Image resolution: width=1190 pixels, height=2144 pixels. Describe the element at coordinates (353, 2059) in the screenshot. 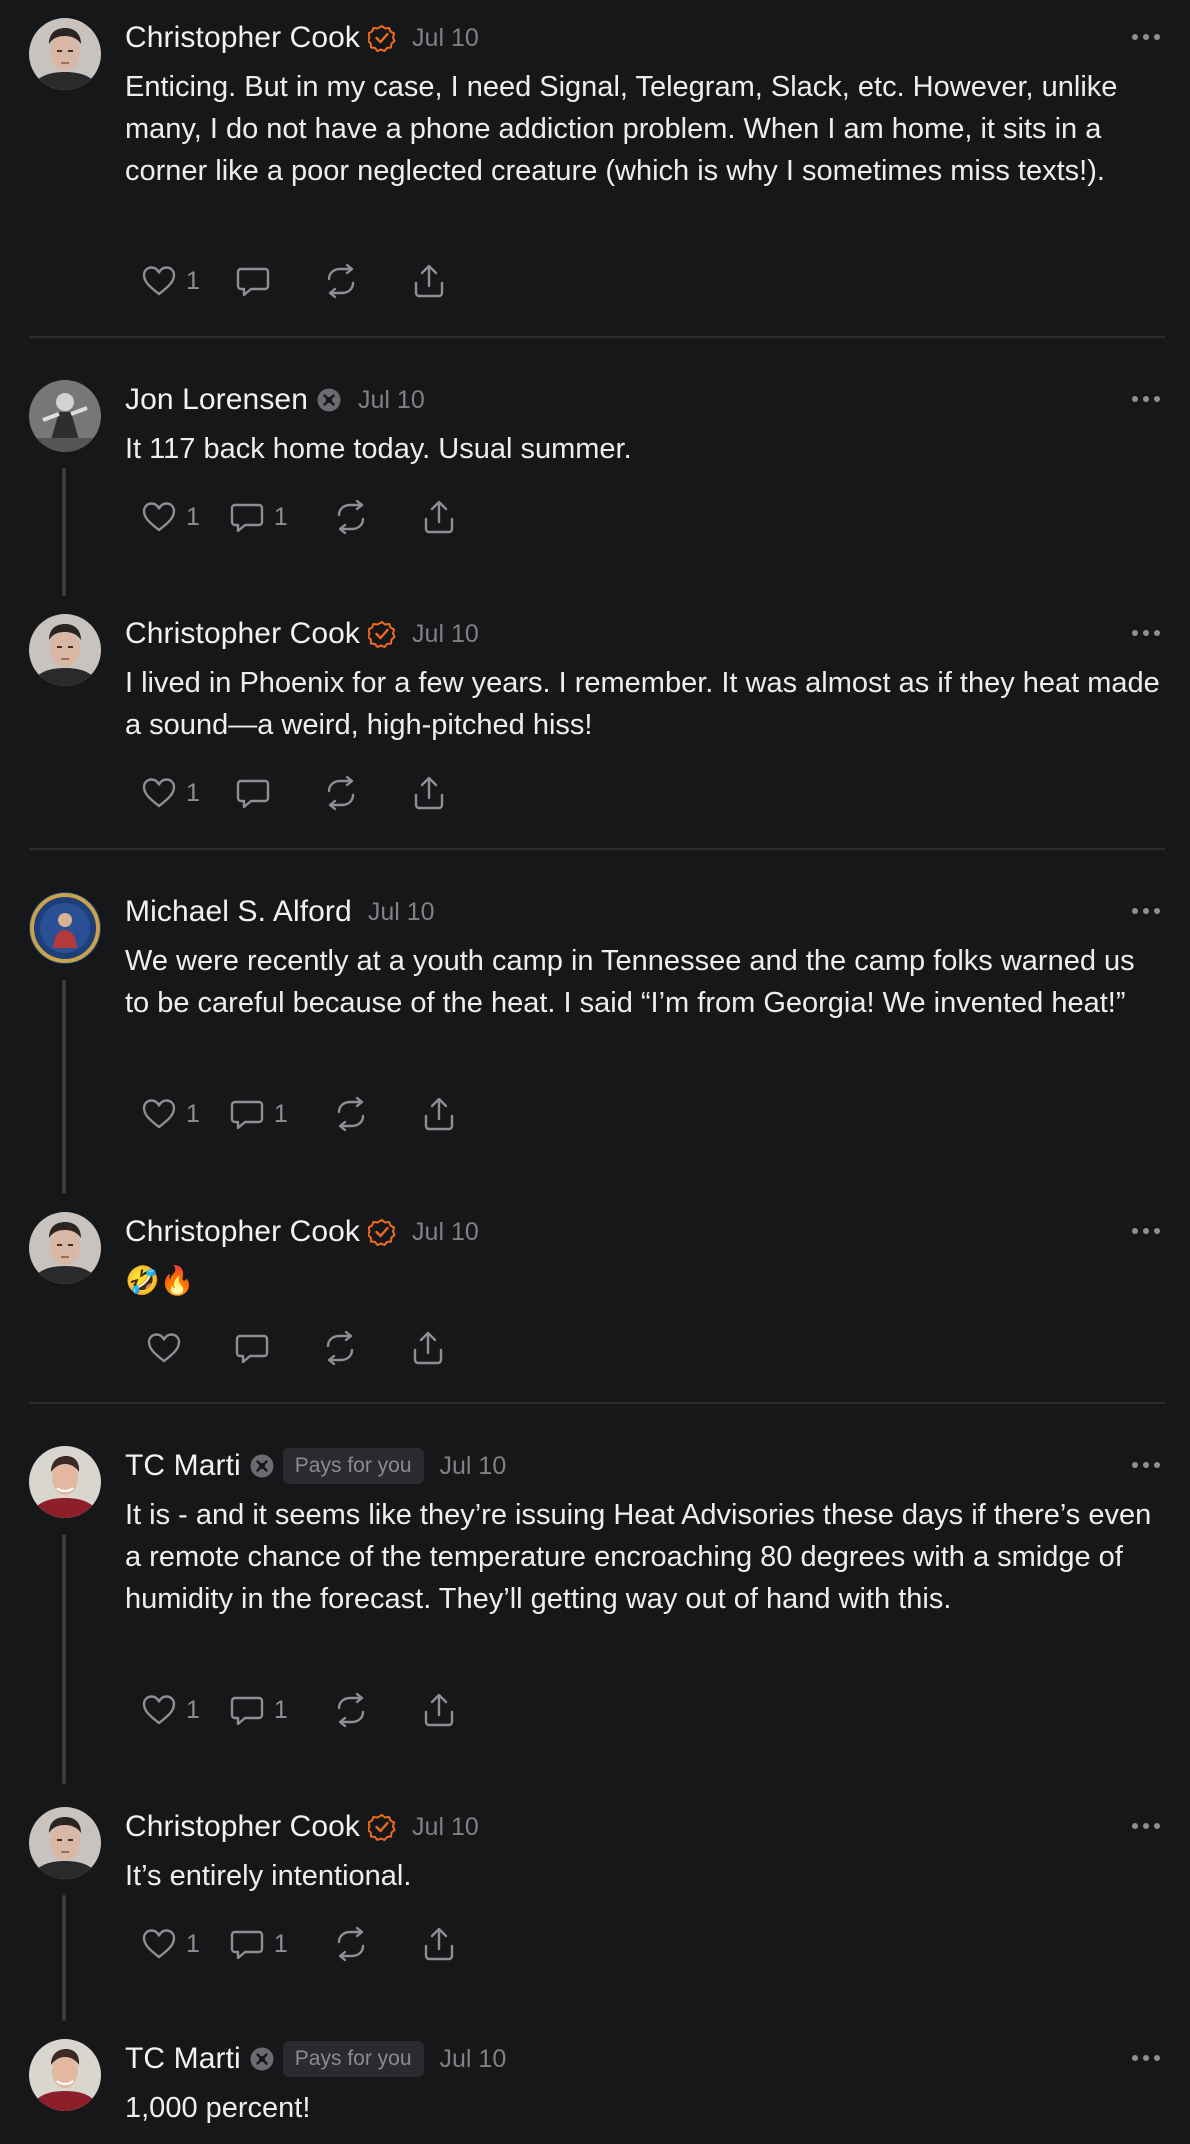

I see `pays-for-you-tag: Pays for you` at that location.